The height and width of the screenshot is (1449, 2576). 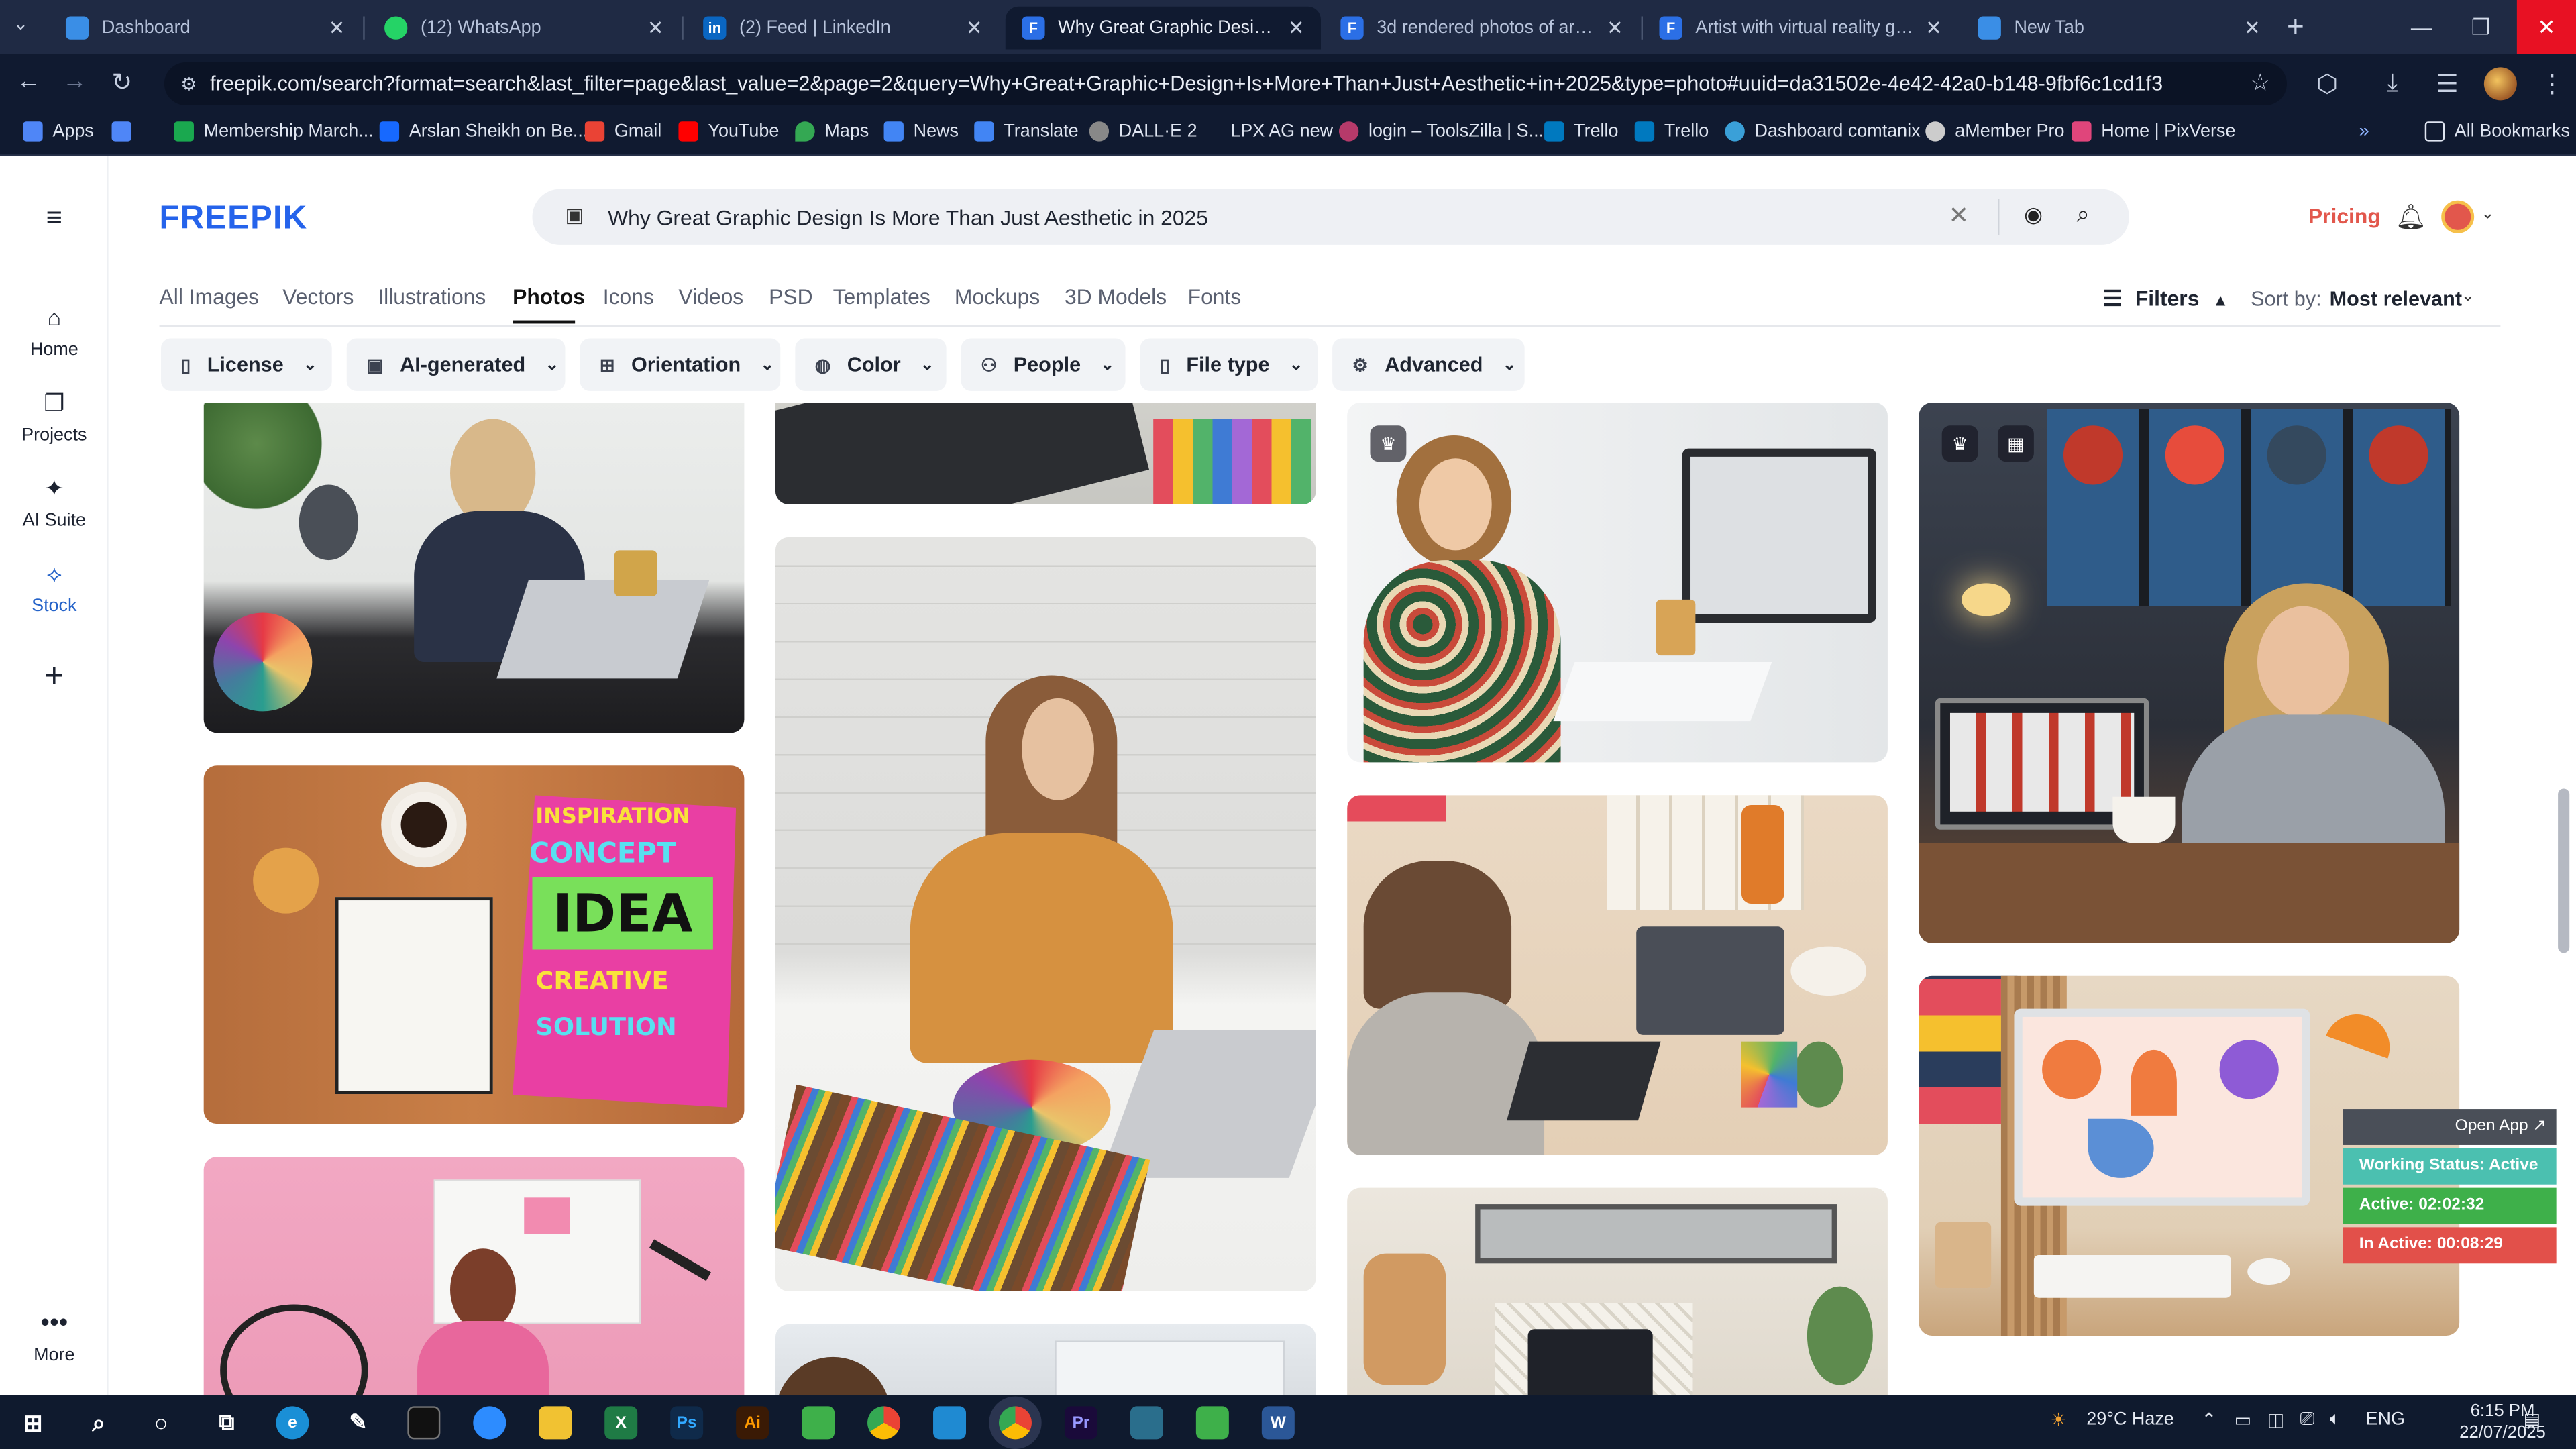 I want to click on hamburger-menu-icon: ≡, so click(x=54, y=217).